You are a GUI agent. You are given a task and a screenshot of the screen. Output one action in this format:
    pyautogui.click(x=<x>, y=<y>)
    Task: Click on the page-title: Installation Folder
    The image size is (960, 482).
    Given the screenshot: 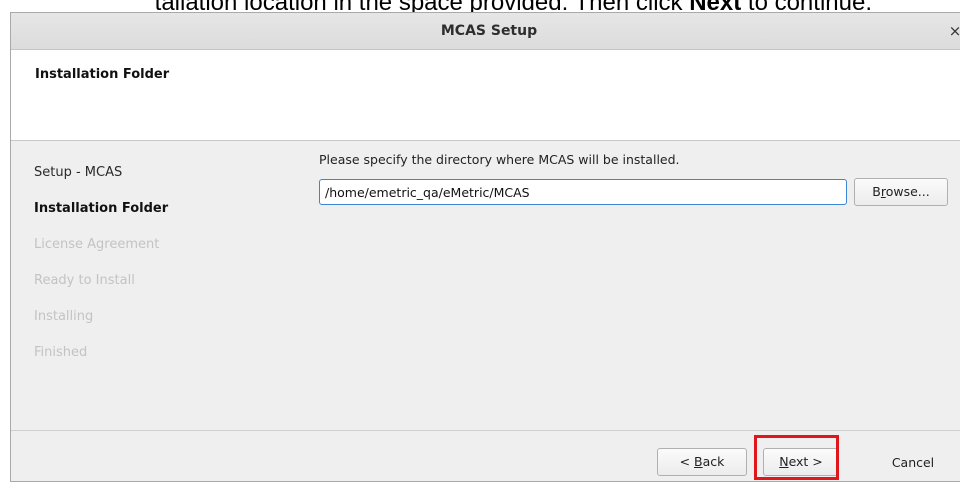 What is the action you would take?
    pyautogui.click(x=102, y=74)
    